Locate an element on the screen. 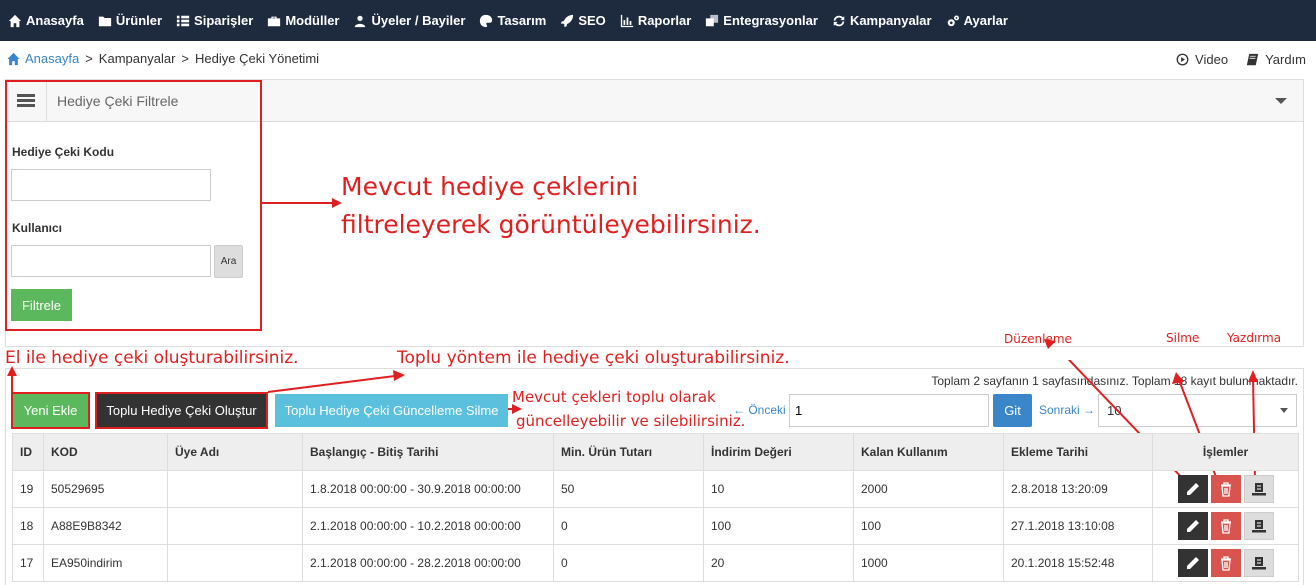 This screenshot has width=1316, height=585. briefcase-icon is located at coordinates (274, 21).